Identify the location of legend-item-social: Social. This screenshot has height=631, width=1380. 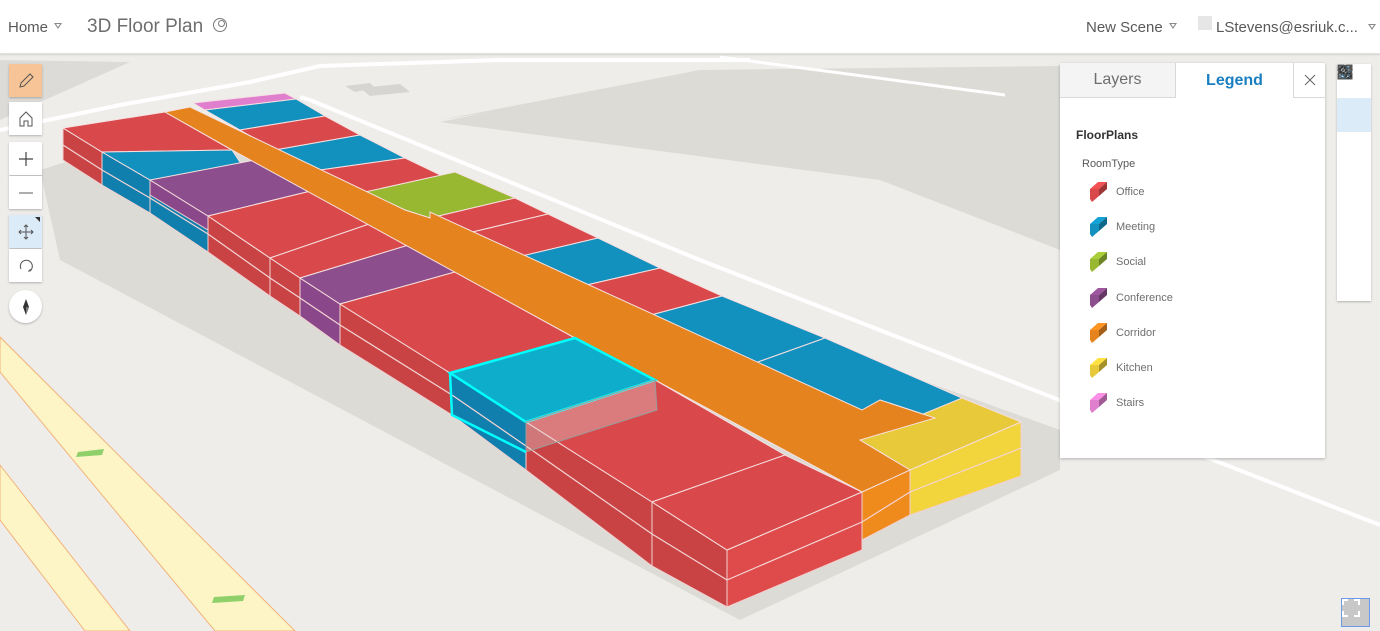
(1117, 262).